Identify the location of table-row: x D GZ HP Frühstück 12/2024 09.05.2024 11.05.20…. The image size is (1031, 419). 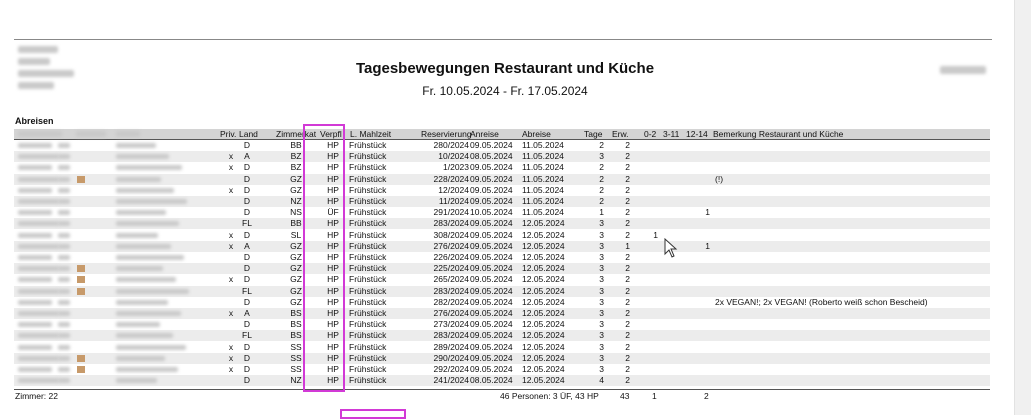
(502, 190).